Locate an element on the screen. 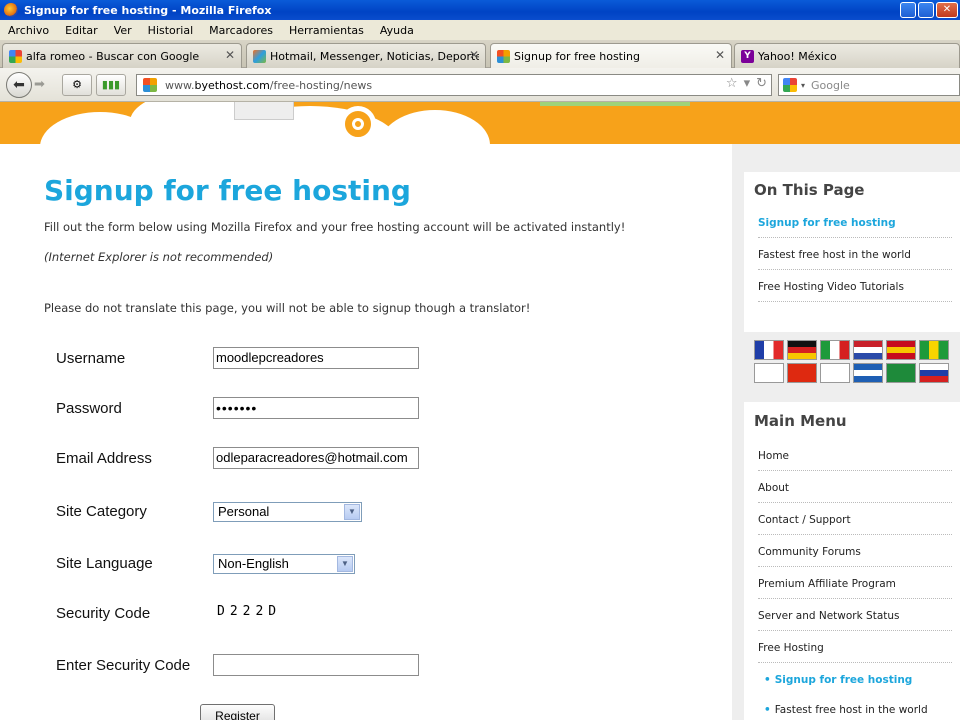 The height and width of the screenshot is (720, 960). site-language-value: Non-English is located at coordinates (253, 563).